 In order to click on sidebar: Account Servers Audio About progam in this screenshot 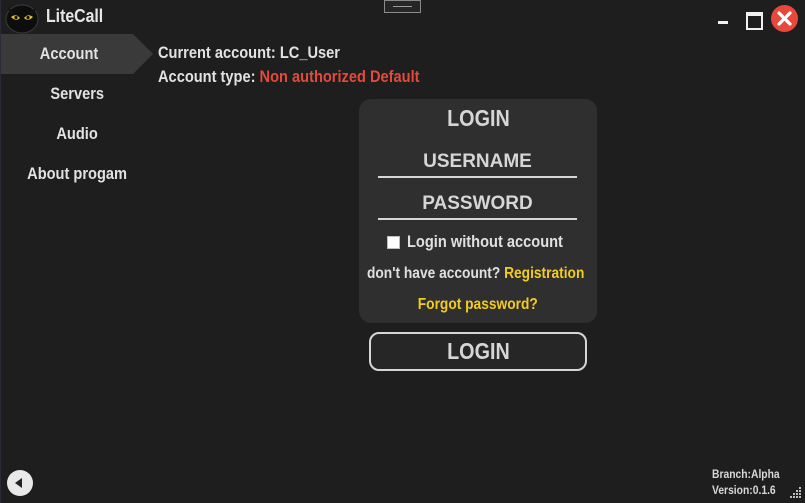, I will do `click(77, 114)`.